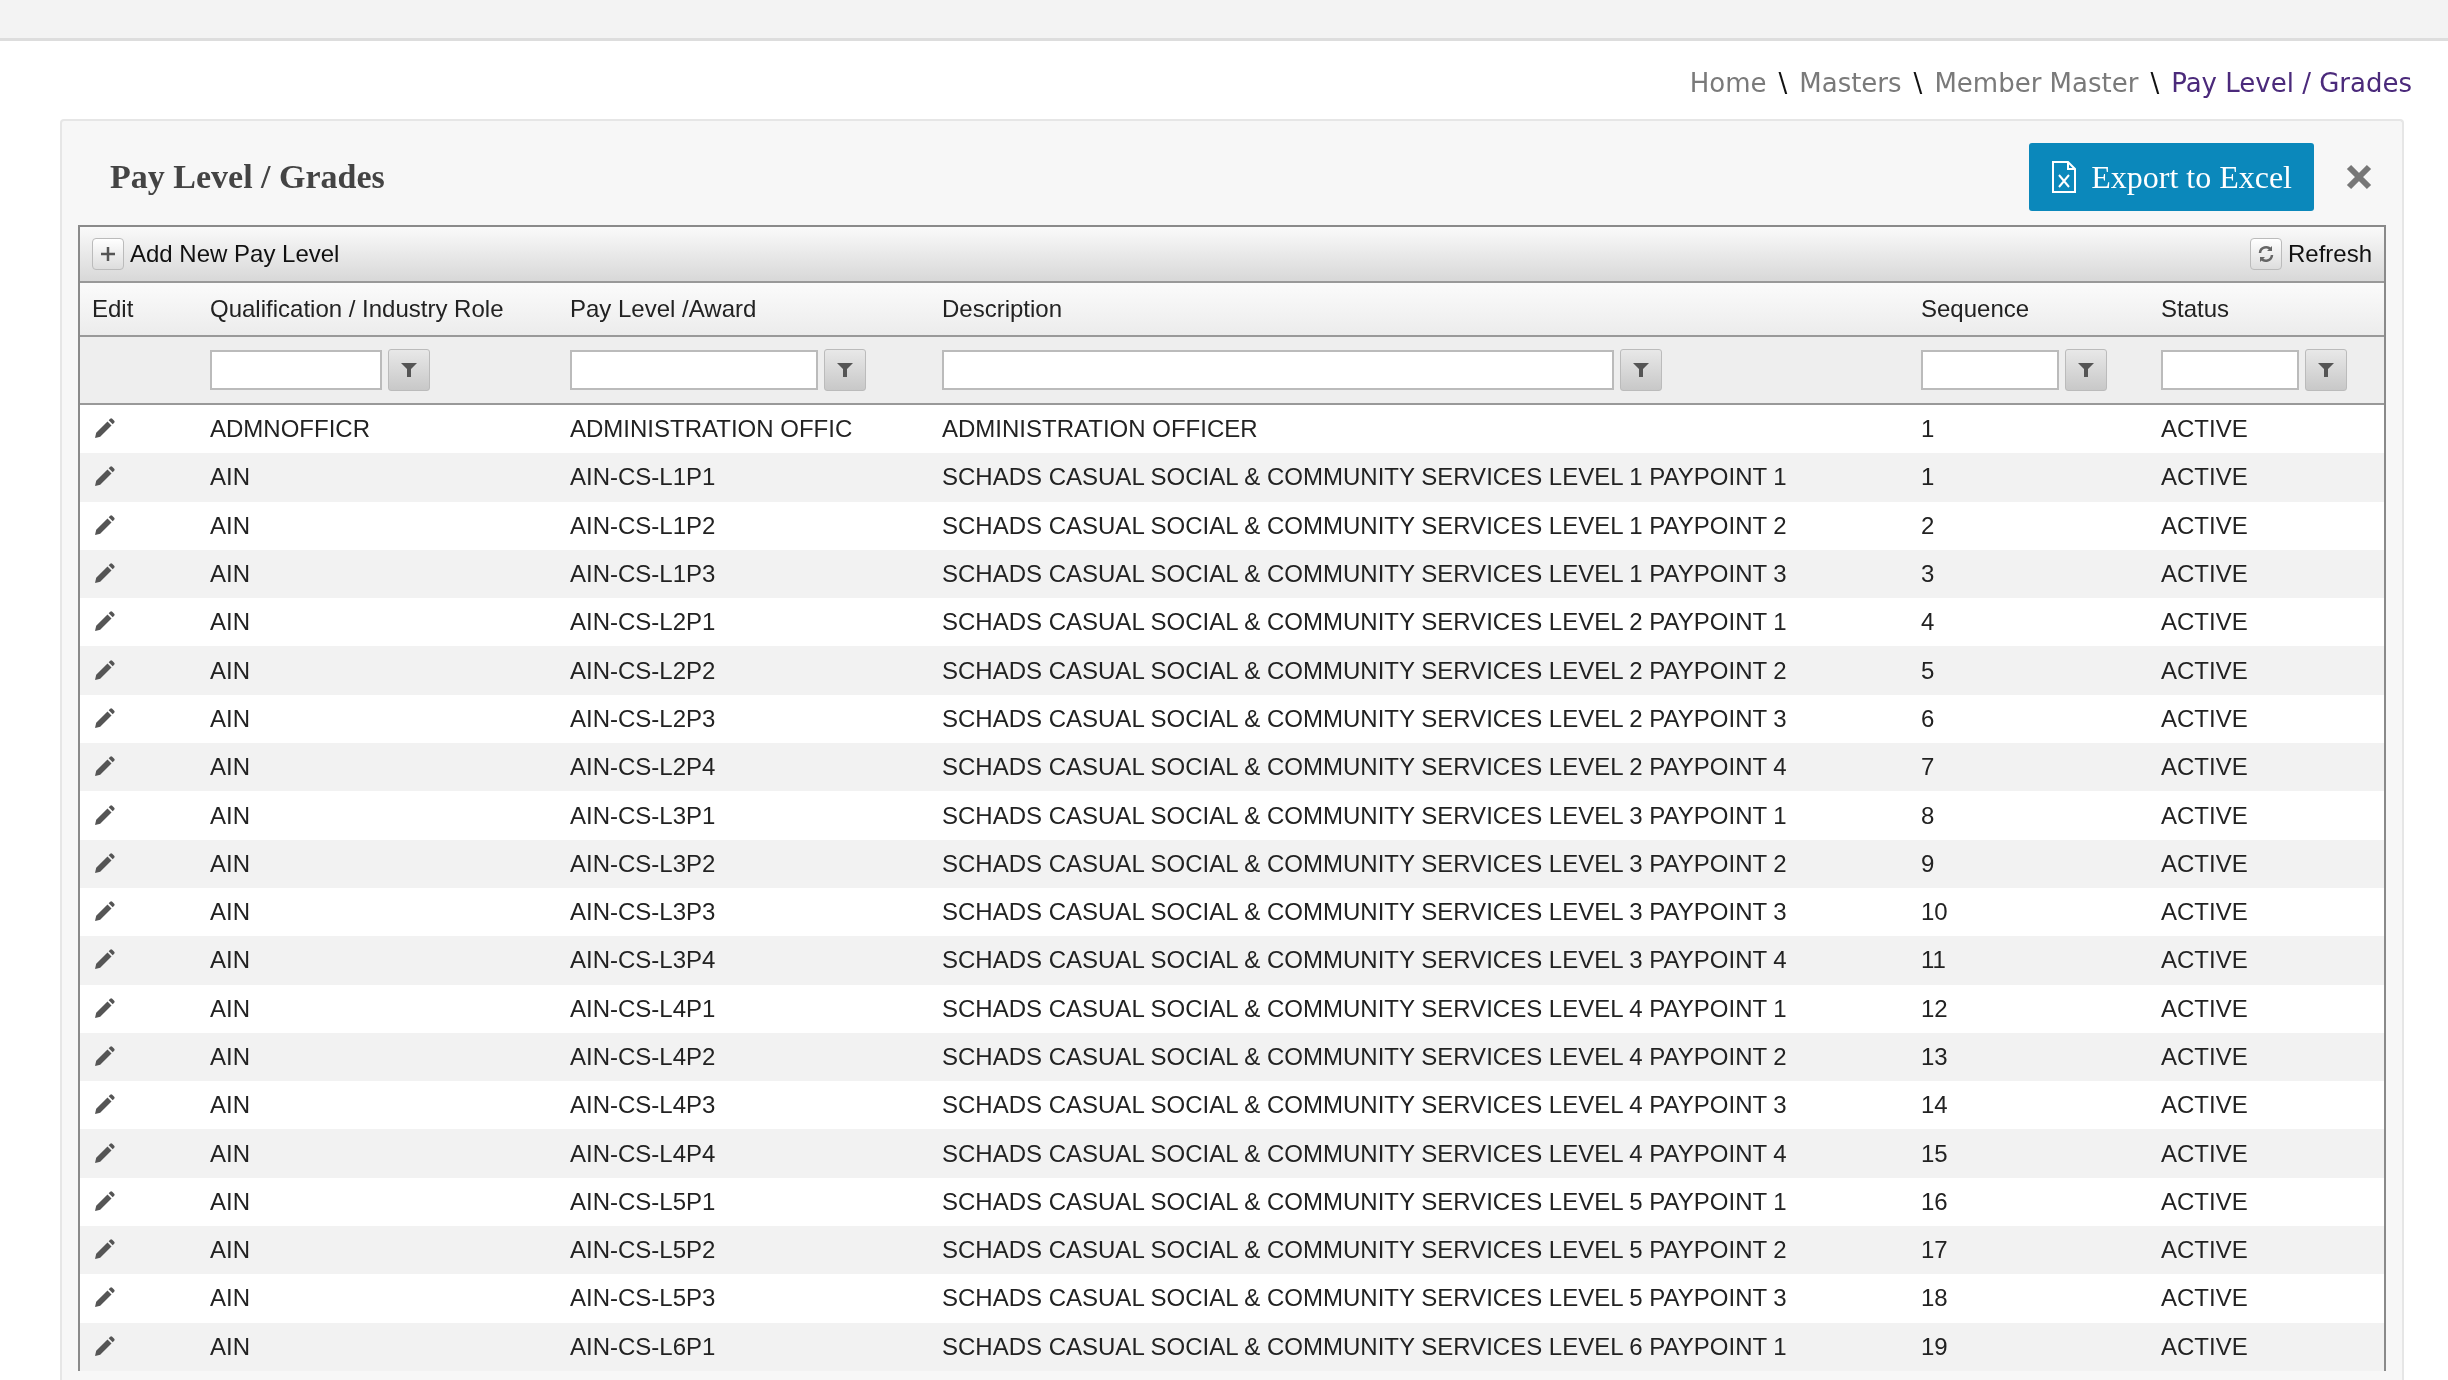 The height and width of the screenshot is (1380, 2448). What do you see at coordinates (1928, 767) in the screenshot?
I see `table-cell-text: 7` at bounding box center [1928, 767].